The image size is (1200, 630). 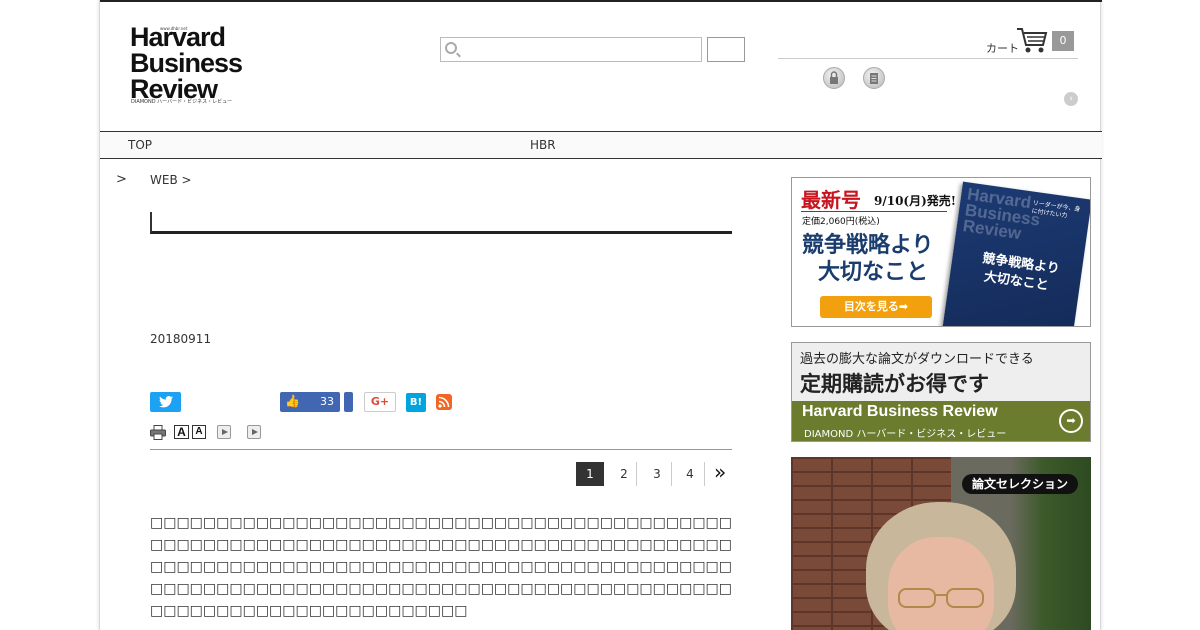 What do you see at coordinates (928, 58) in the screenshot?
I see `header-divider` at bounding box center [928, 58].